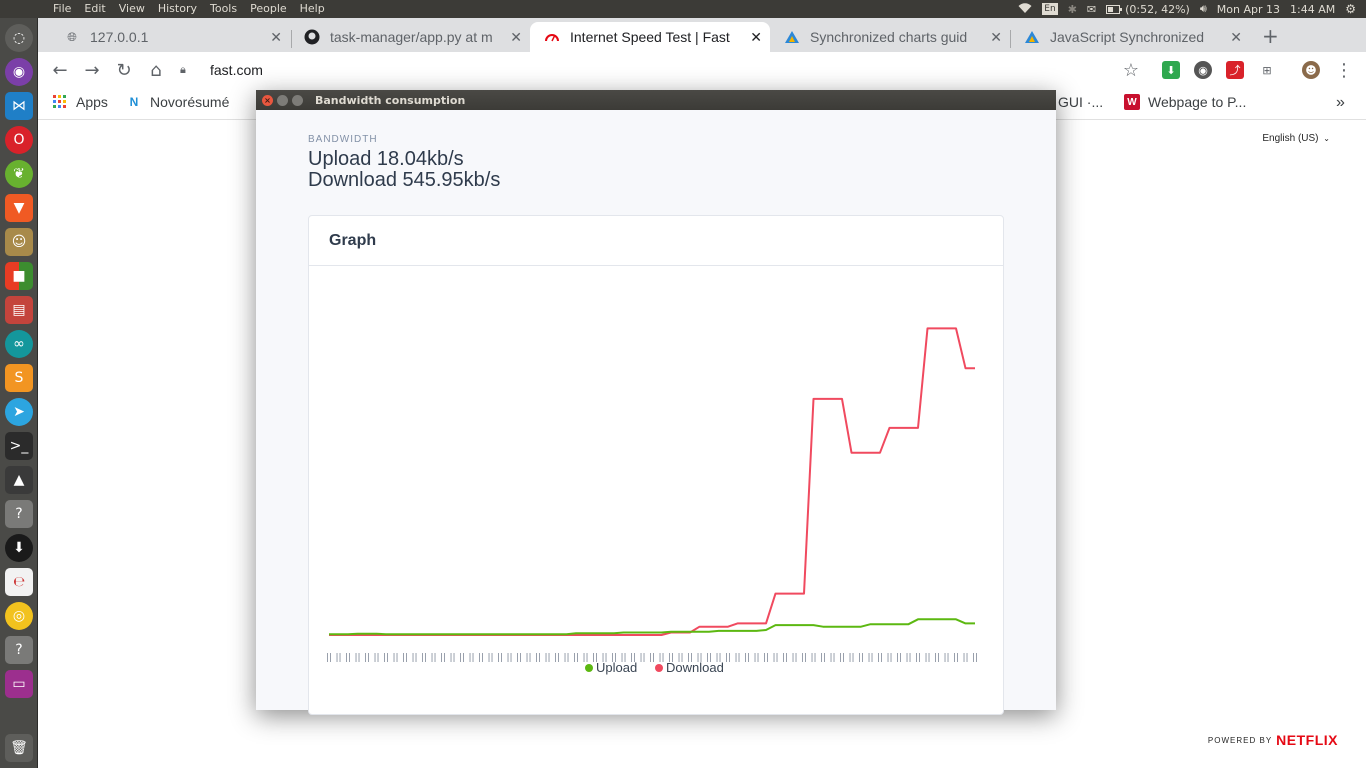 This screenshot has width=1366, height=768. I want to click on language-selector: English (US) ⌄, so click(1296, 138).